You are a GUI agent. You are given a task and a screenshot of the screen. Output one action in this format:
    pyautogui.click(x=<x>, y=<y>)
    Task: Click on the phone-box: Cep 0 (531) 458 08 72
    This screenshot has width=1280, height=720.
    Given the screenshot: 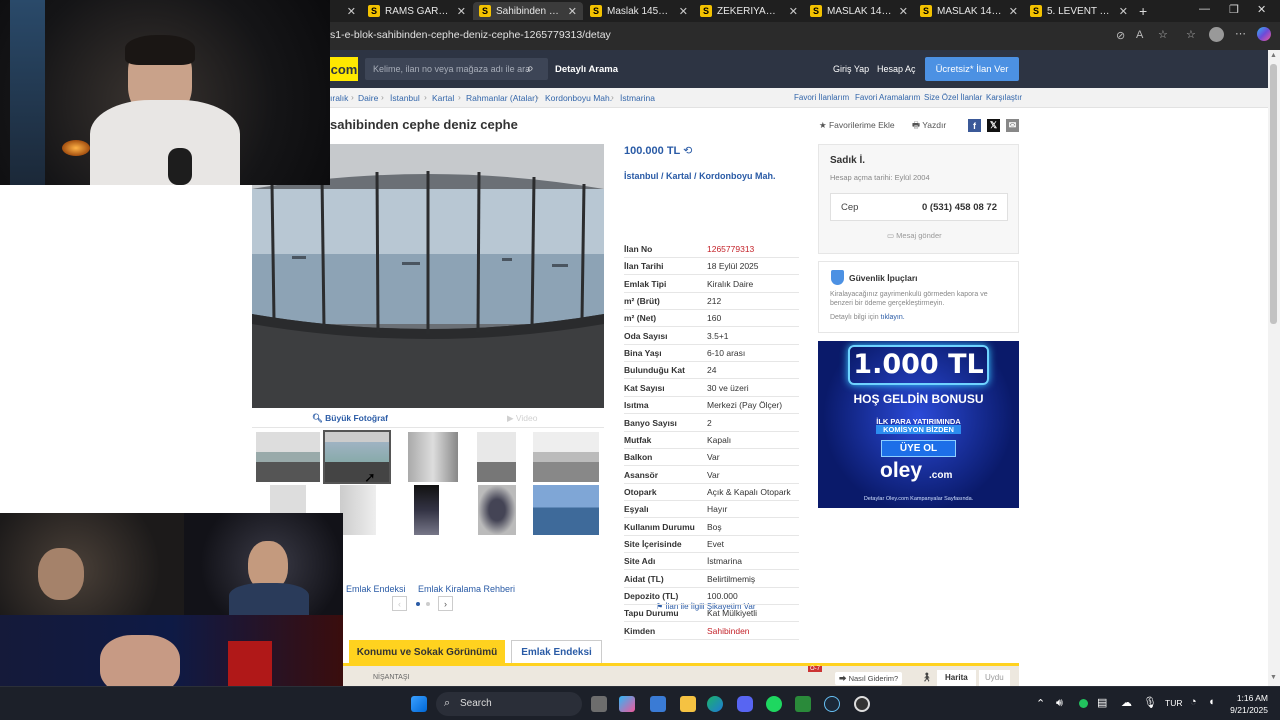 What is the action you would take?
    pyautogui.click(x=919, y=207)
    